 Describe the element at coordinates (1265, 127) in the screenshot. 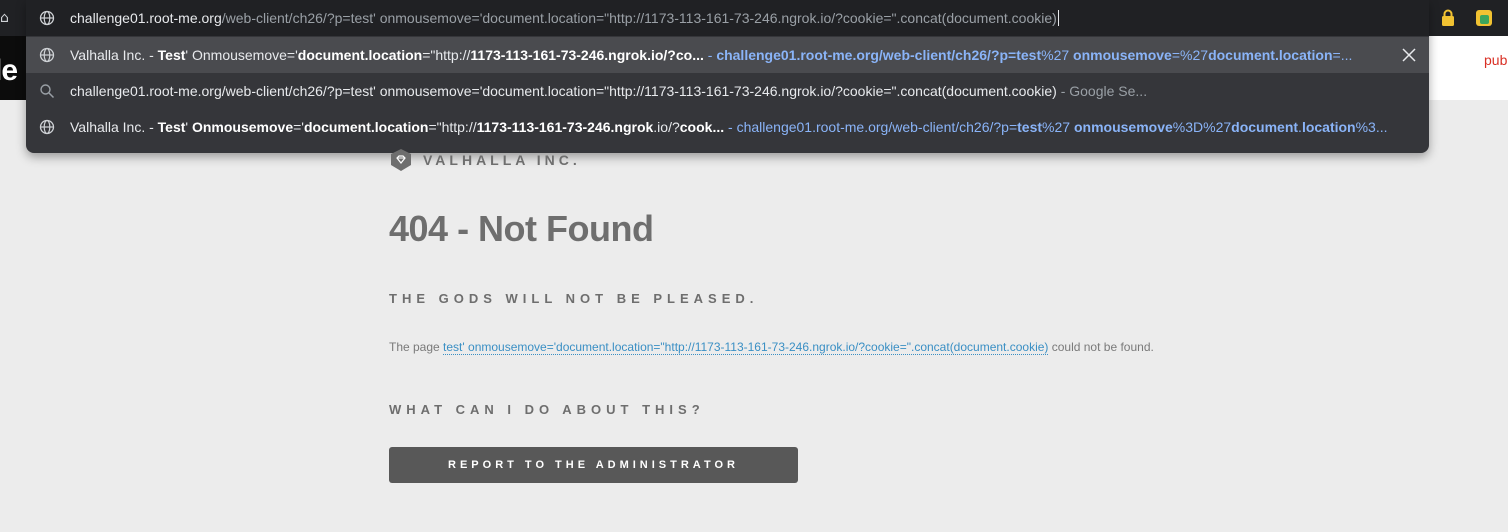

I see `suggestion-url-part: document` at that location.